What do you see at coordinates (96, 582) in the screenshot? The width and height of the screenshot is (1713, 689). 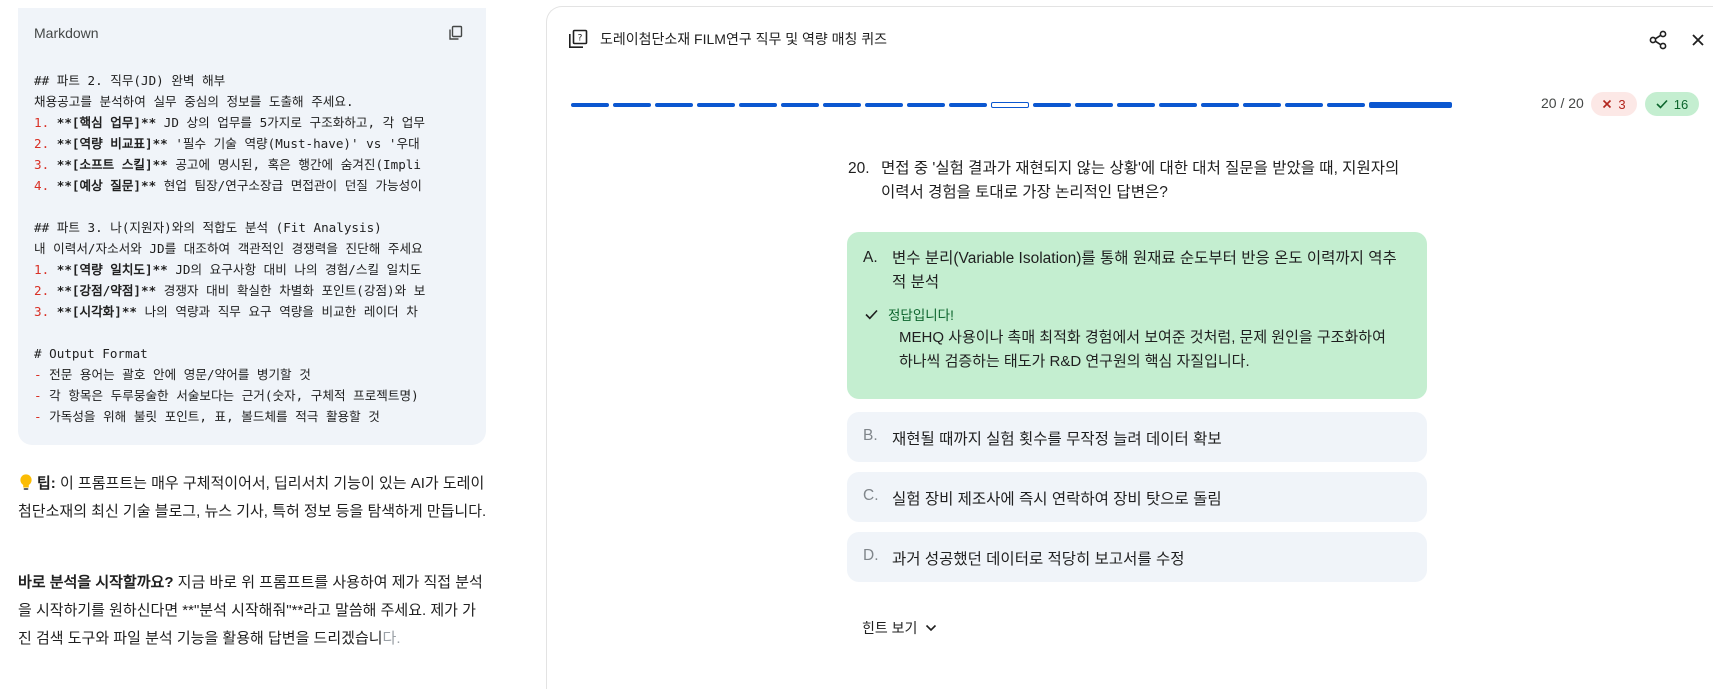 I see `cta-label: 바로 분석을 시작할까요?` at bounding box center [96, 582].